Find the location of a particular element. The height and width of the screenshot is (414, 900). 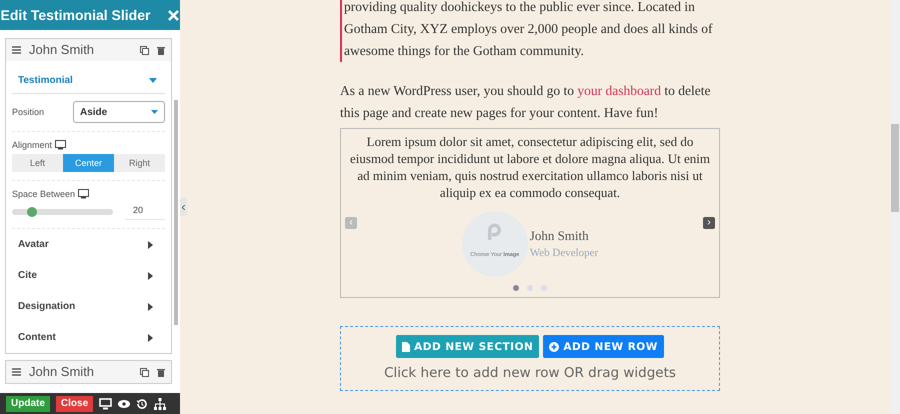

alignment-option: Right is located at coordinates (139, 163).